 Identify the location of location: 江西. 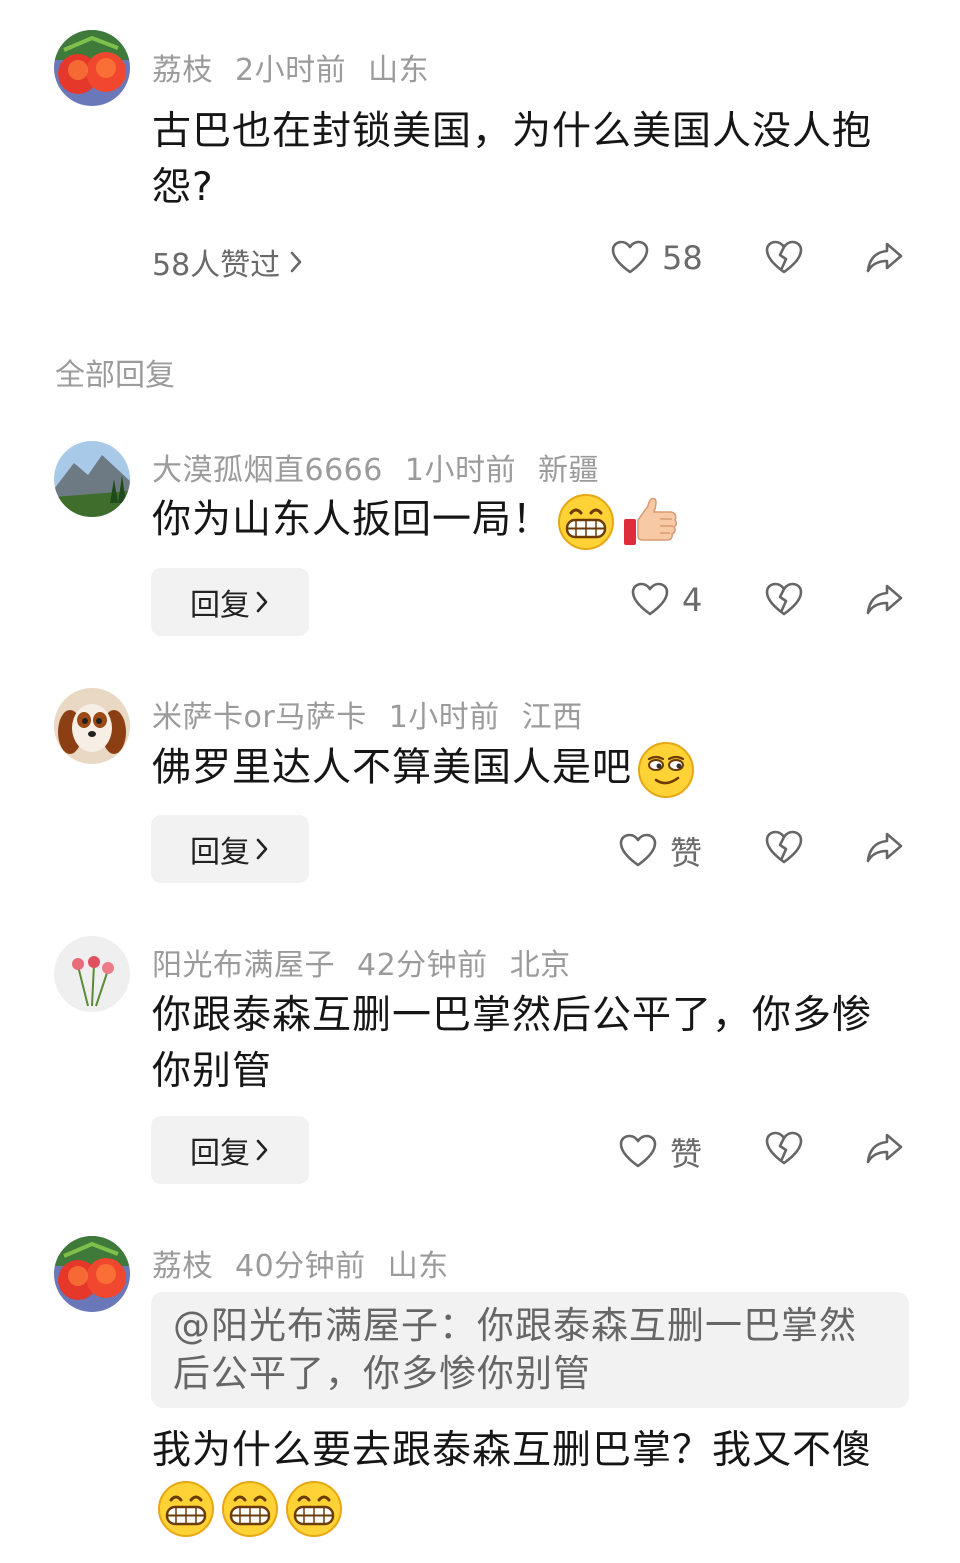
(552, 717).